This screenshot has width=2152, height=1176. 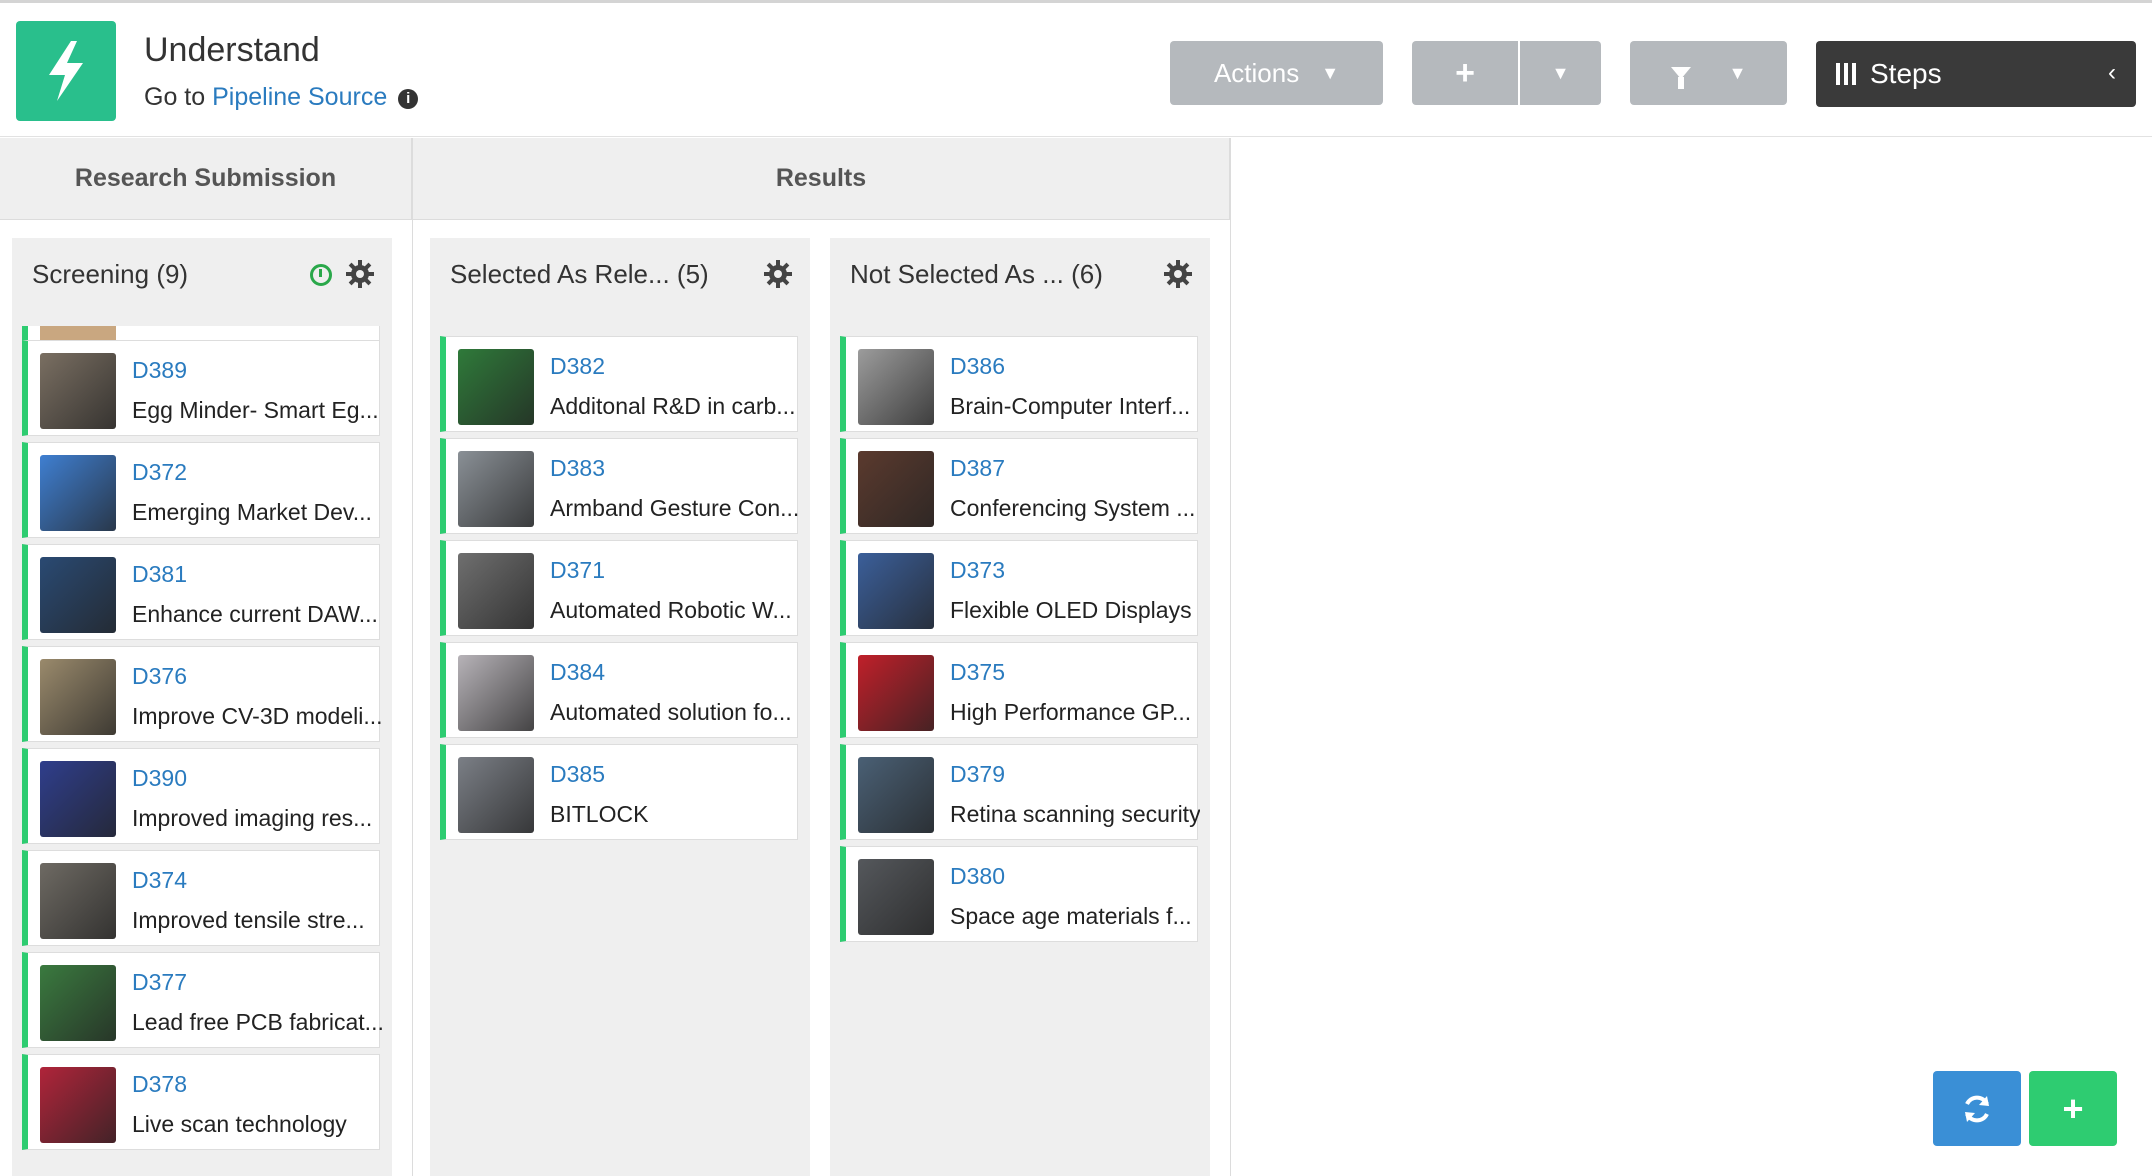 What do you see at coordinates (201, 1102) in the screenshot?
I see `card-d378: D378 Live scan technology` at bounding box center [201, 1102].